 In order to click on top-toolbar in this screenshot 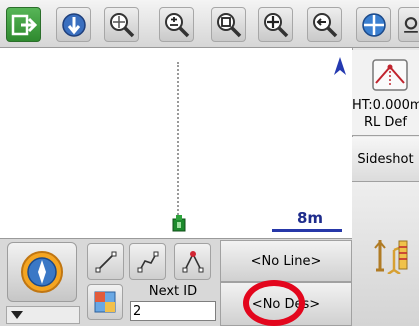, I will do `click(209, 24)`.